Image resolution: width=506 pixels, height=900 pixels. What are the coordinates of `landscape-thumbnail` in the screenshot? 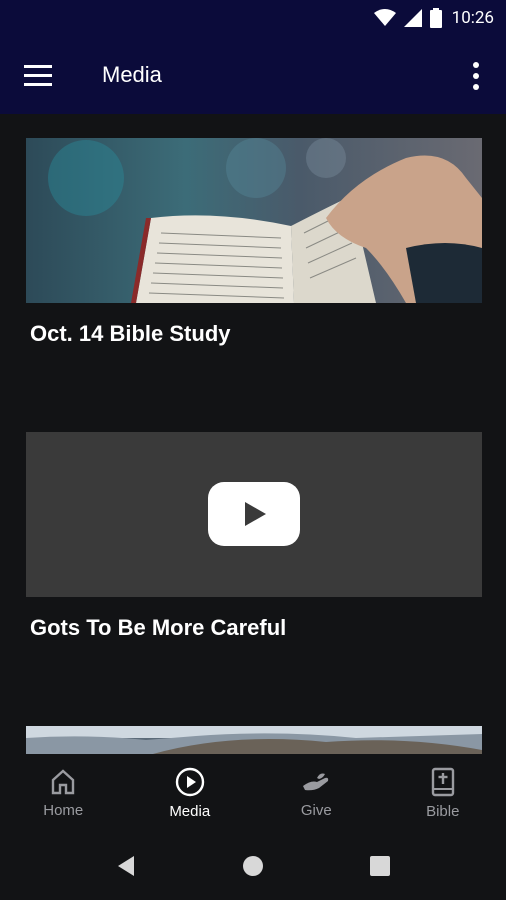 It's located at (254, 740).